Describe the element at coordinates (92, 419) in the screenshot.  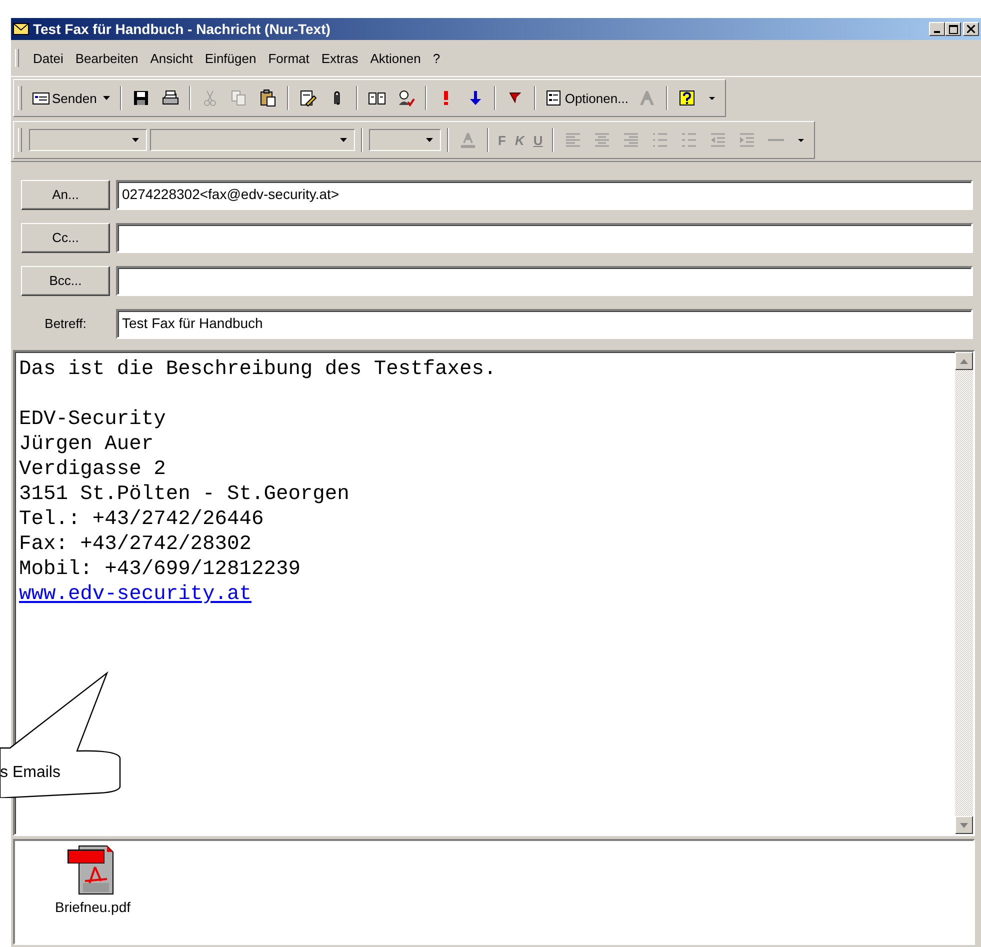
I see `body-text-line: EDV-Security` at that location.